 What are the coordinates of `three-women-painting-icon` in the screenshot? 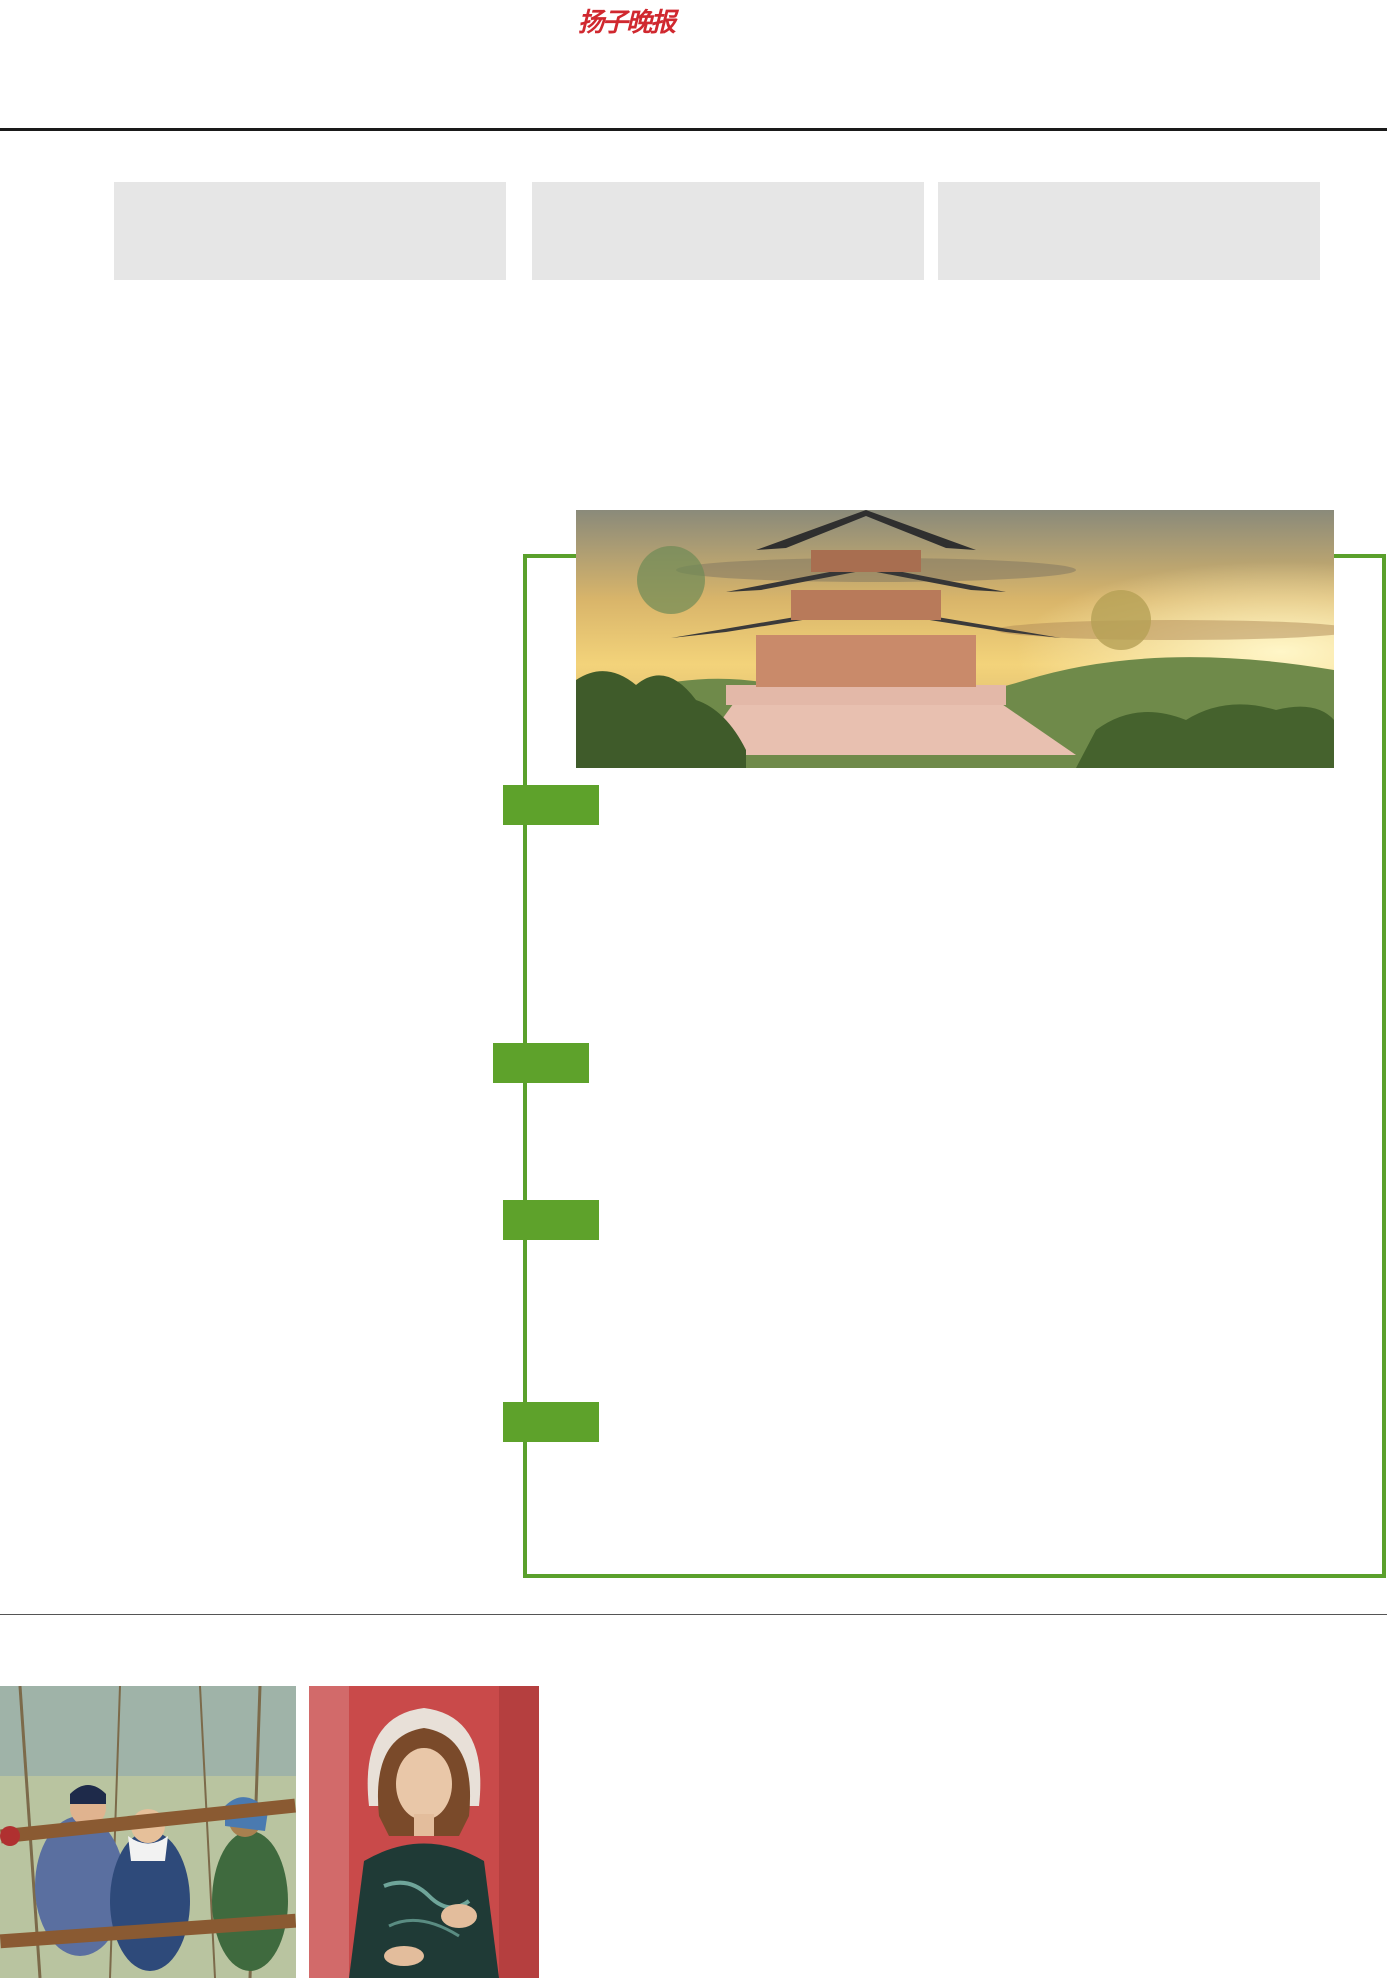 It's located at (148, 1832).